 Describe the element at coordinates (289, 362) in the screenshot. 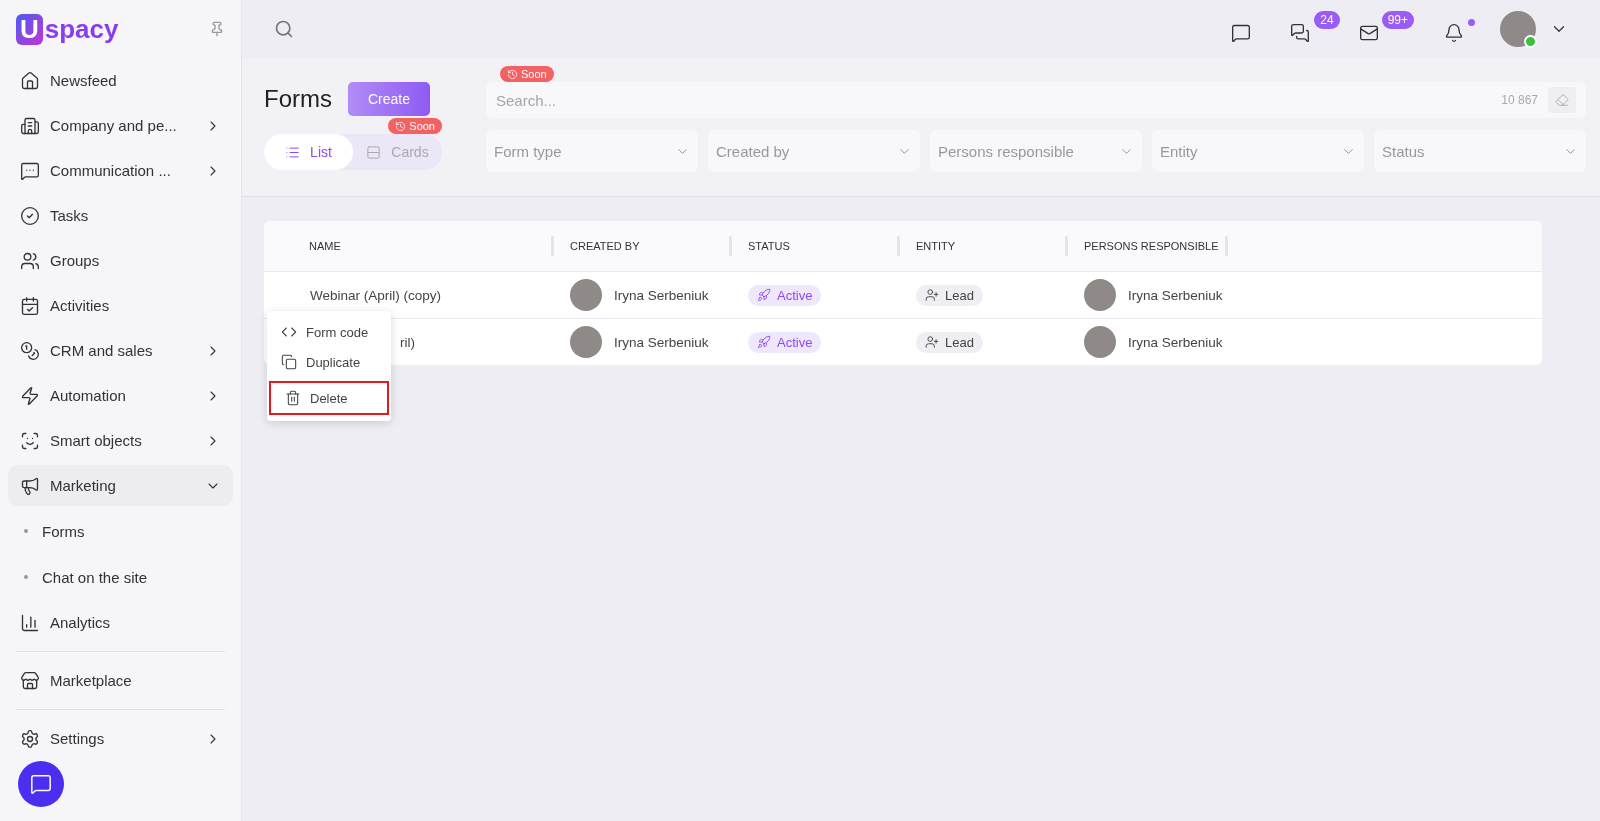

I see `copy-icon` at that location.